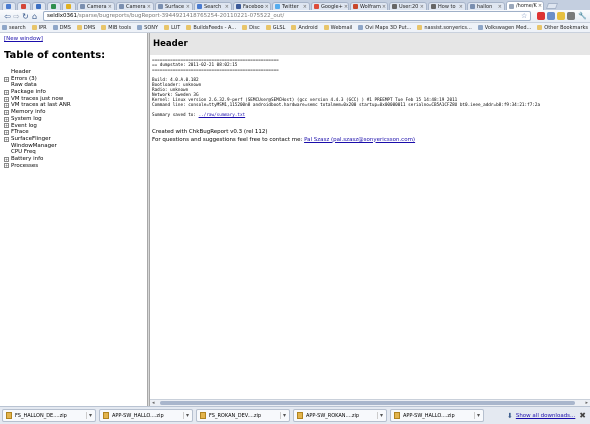 The width and height of the screenshot is (590, 424). What do you see at coordinates (582, 415) in the screenshot?
I see `close-downloads-icon: ✖` at bounding box center [582, 415].